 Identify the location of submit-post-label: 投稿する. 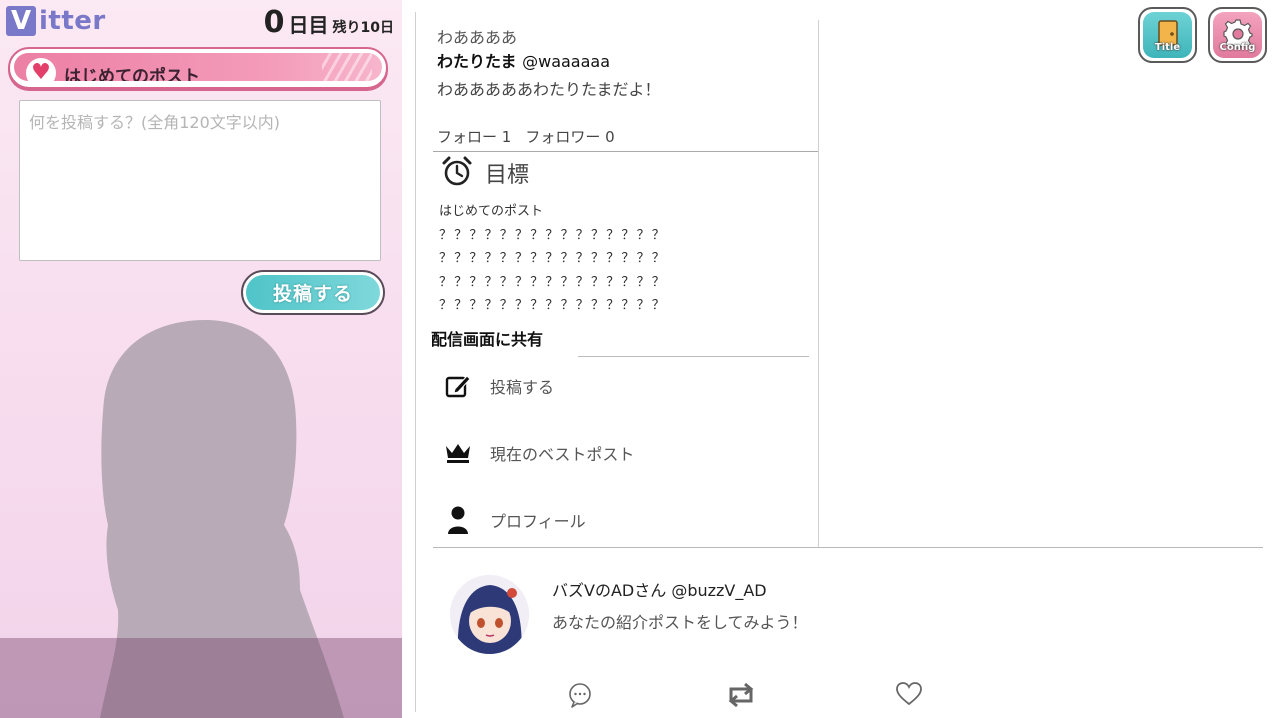
(313, 292).